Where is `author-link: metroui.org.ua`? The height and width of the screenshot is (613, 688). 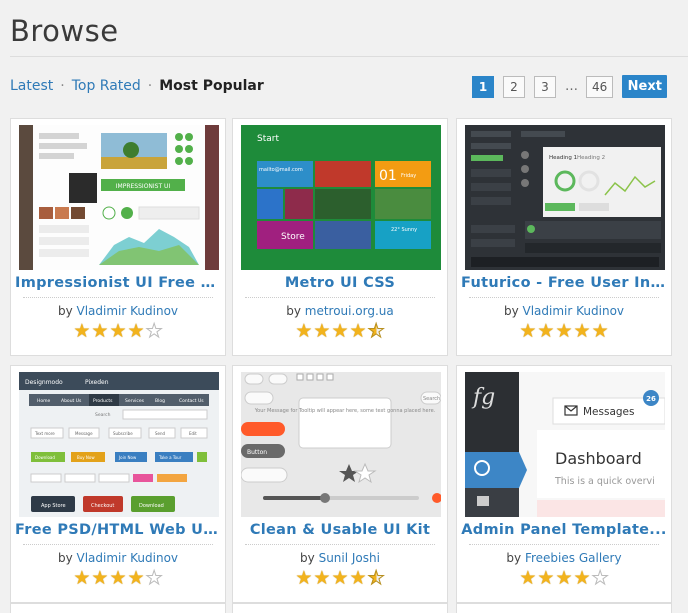
author-link: metroui.org.ua is located at coordinates (349, 311).